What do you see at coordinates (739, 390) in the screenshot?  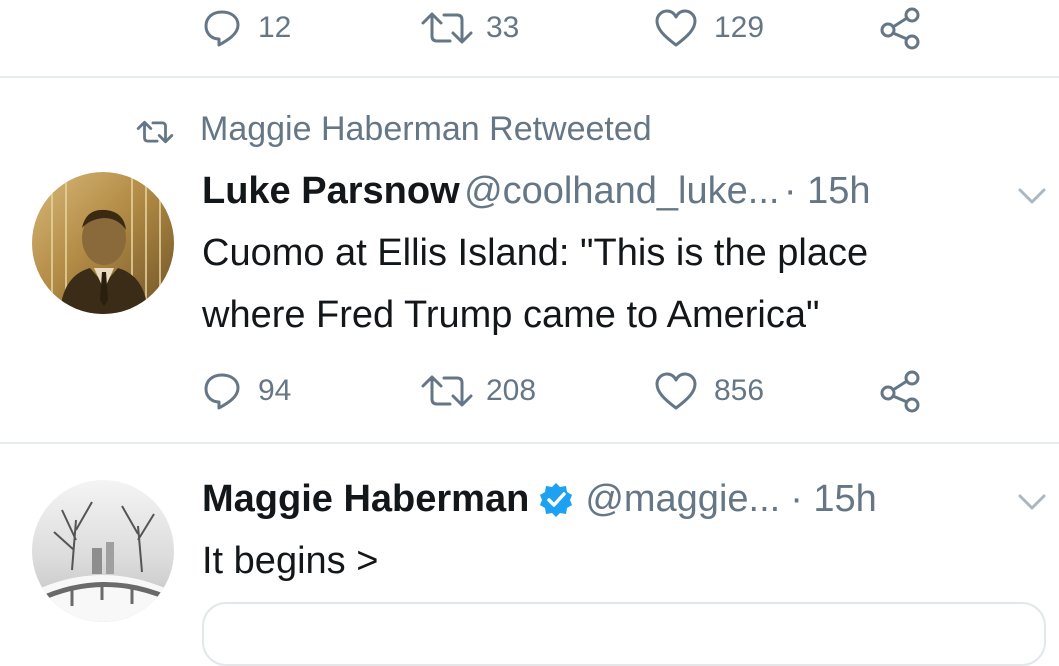 I see `like-count: 856` at bounding box center [739, 390].